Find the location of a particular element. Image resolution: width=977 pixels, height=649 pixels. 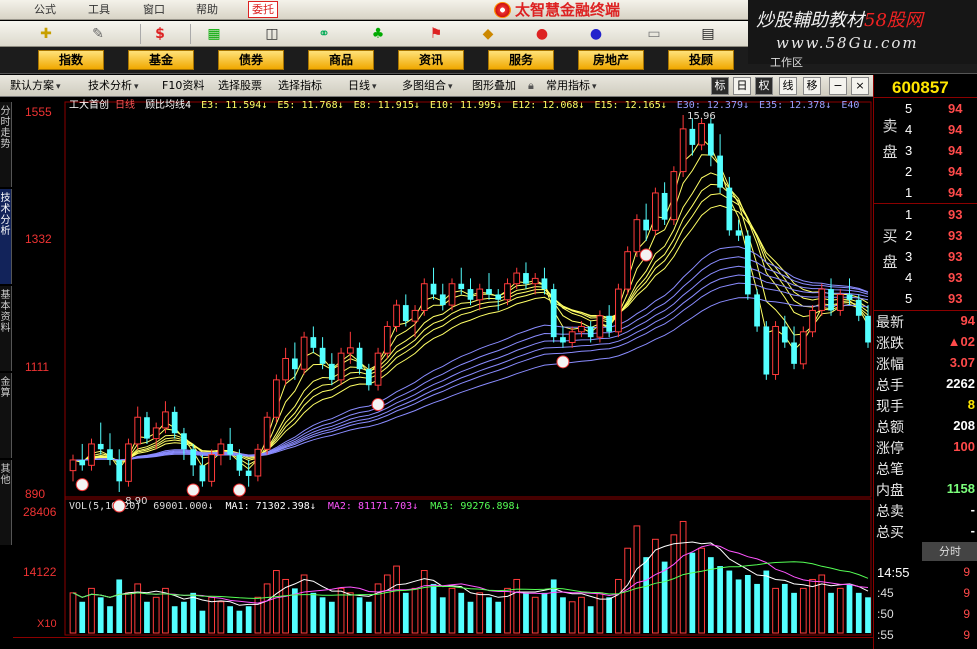

day-button: 日 is located at coordinates (742, 86).